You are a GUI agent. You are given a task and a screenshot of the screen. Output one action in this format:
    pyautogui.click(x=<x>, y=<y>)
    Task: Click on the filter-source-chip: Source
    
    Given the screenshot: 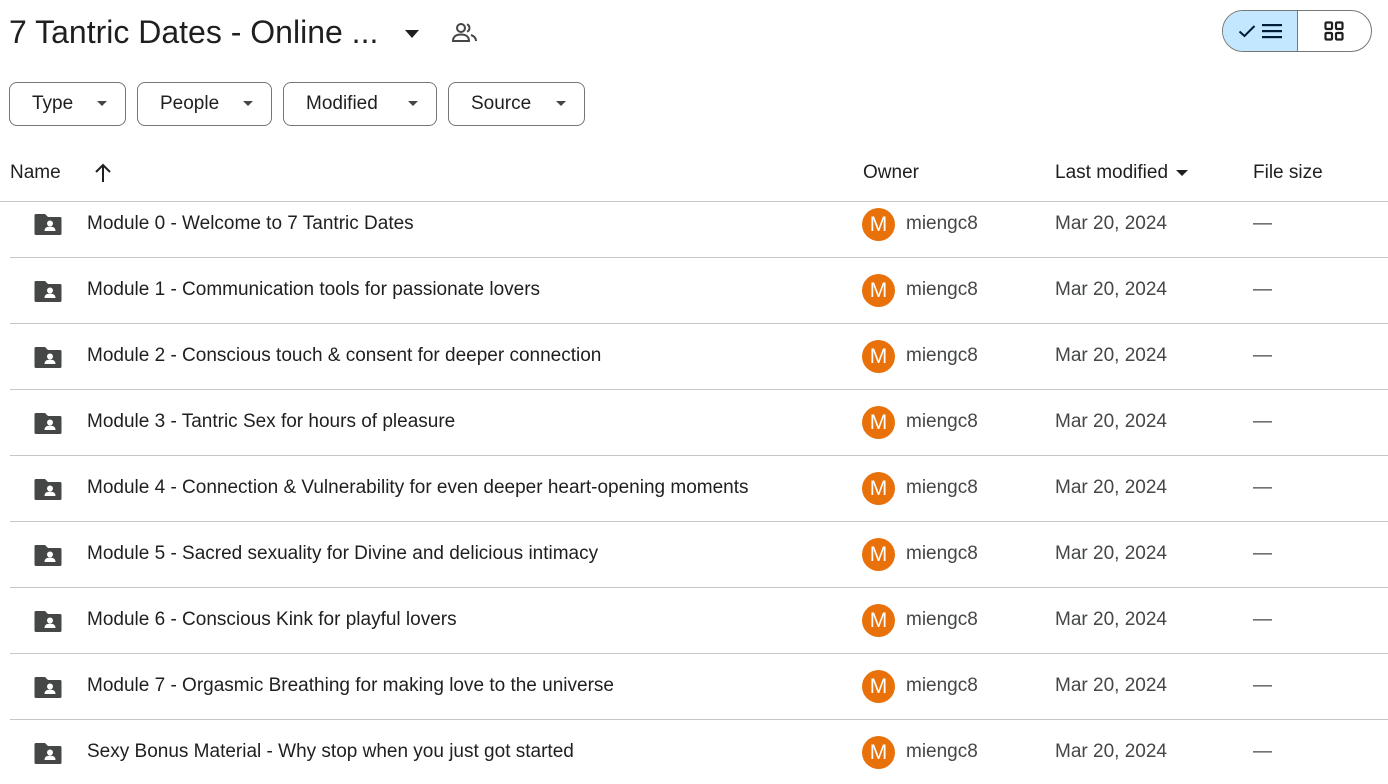 What is the action you would take?
    pyautogui.click(x=516, y=104)
    